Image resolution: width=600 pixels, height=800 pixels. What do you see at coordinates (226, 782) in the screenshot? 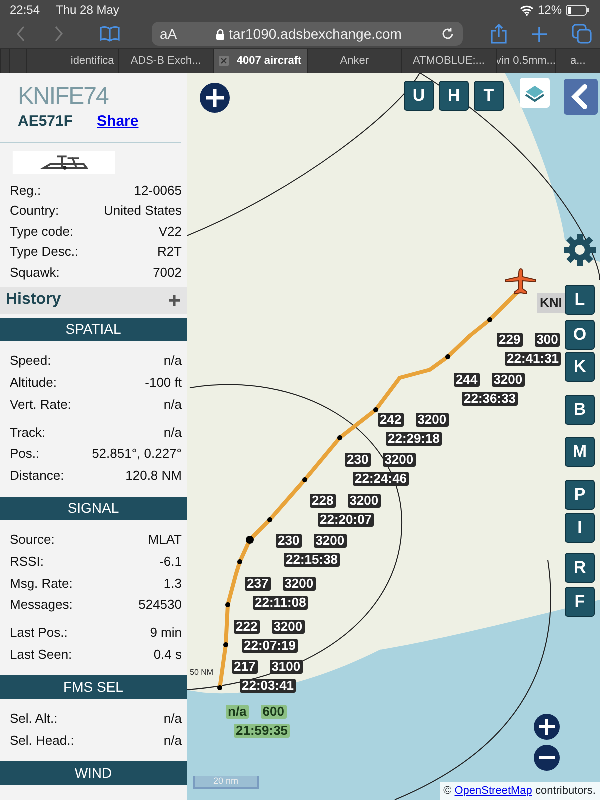
I see `scale-bar: 20 nm` at bounding box center [226, 782].